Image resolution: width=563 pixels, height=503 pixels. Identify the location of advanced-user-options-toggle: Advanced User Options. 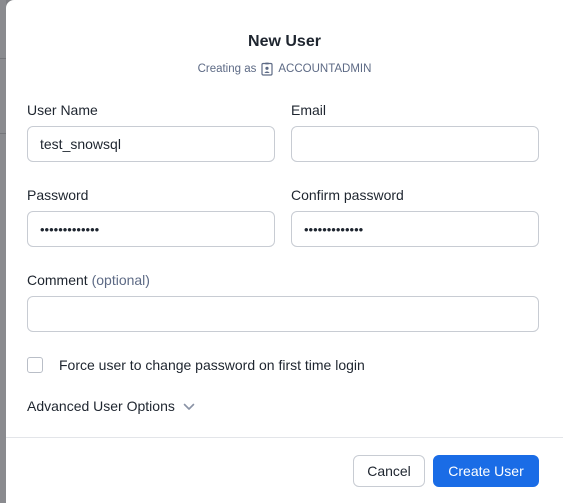
(111, 406).